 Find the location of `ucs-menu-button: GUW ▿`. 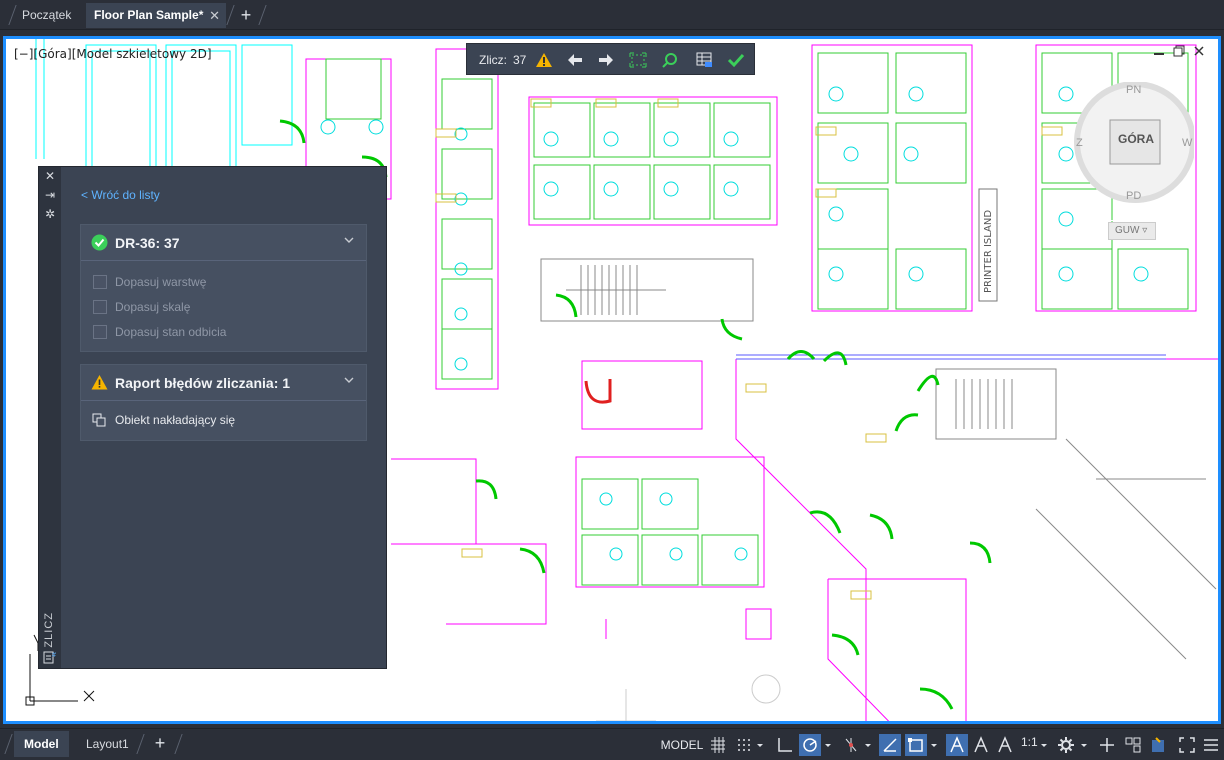

ucs-menu-button: GUW ▿ is located at coordinates (1132, 231).